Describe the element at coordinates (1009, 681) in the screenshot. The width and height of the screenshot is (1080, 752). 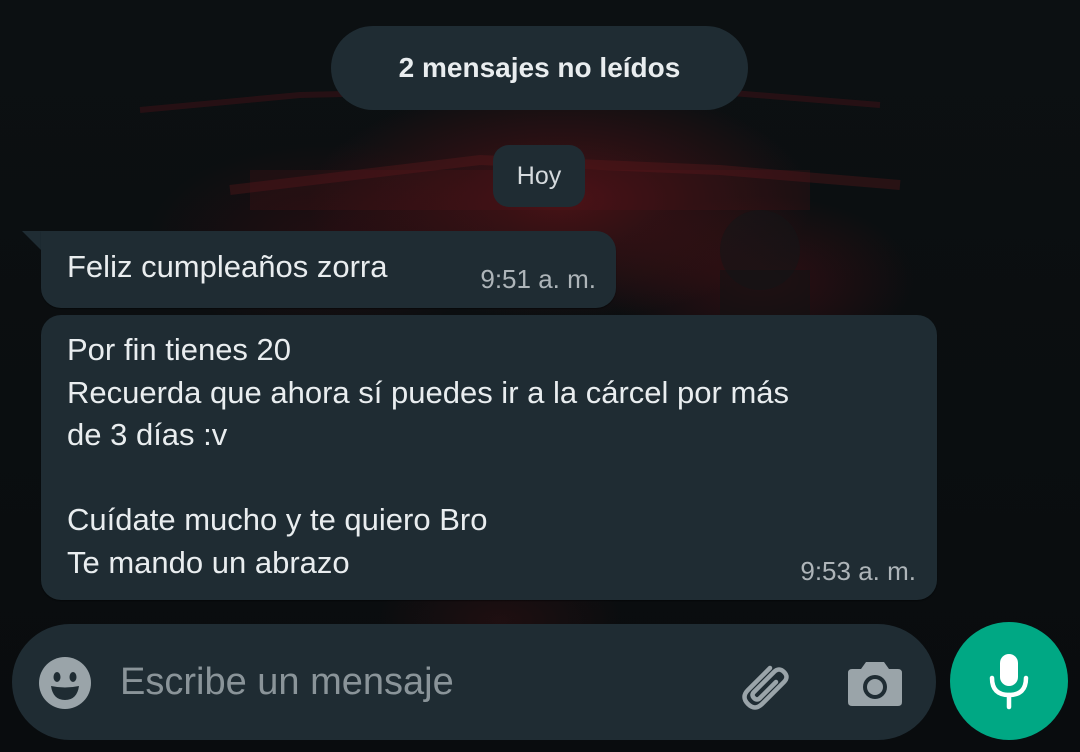
I see `microphone-icon` at that location.